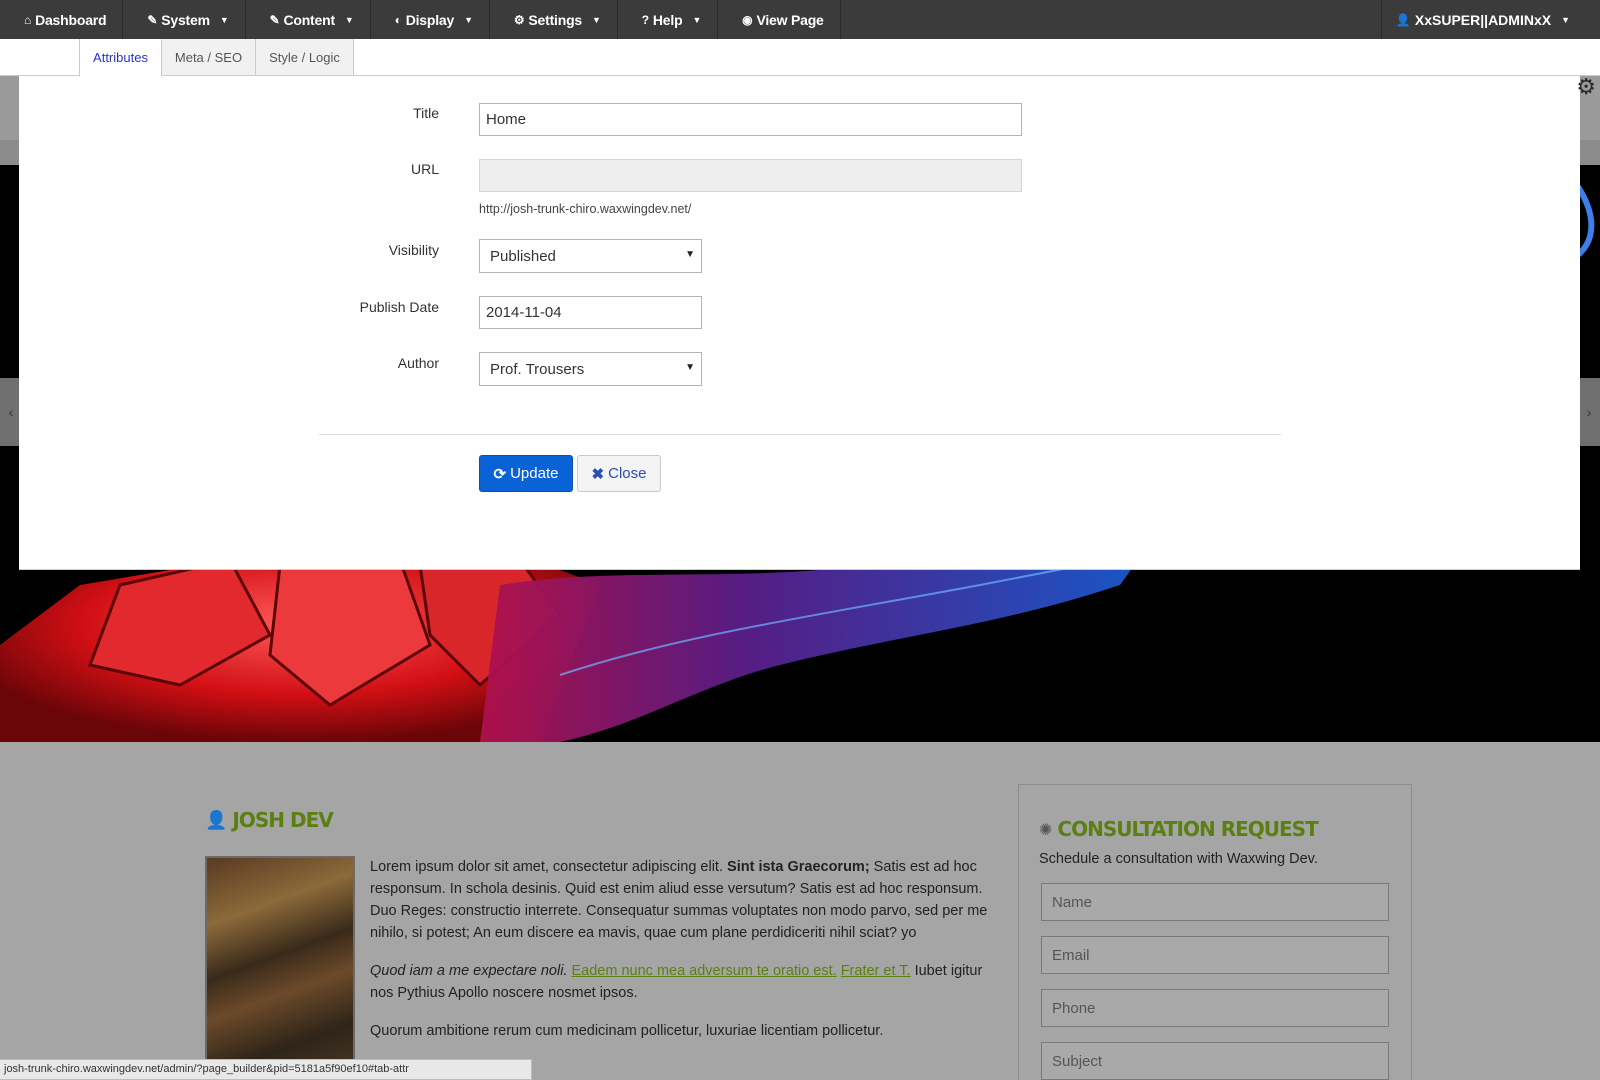  Describe the element at coordinates (280, 968) in the screenshot. I see `author-photo` at that location.